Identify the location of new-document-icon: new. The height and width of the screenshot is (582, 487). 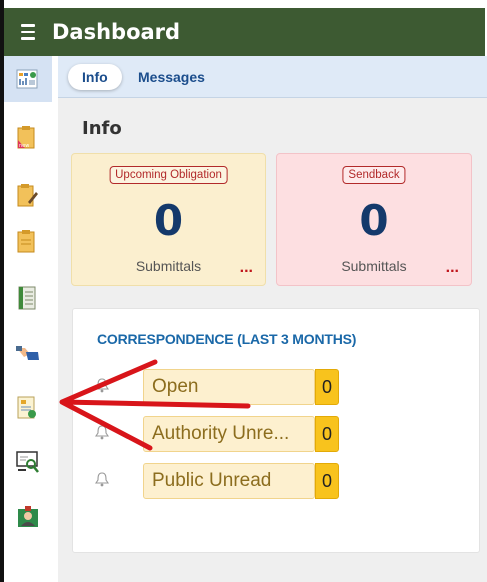
(27, 137).